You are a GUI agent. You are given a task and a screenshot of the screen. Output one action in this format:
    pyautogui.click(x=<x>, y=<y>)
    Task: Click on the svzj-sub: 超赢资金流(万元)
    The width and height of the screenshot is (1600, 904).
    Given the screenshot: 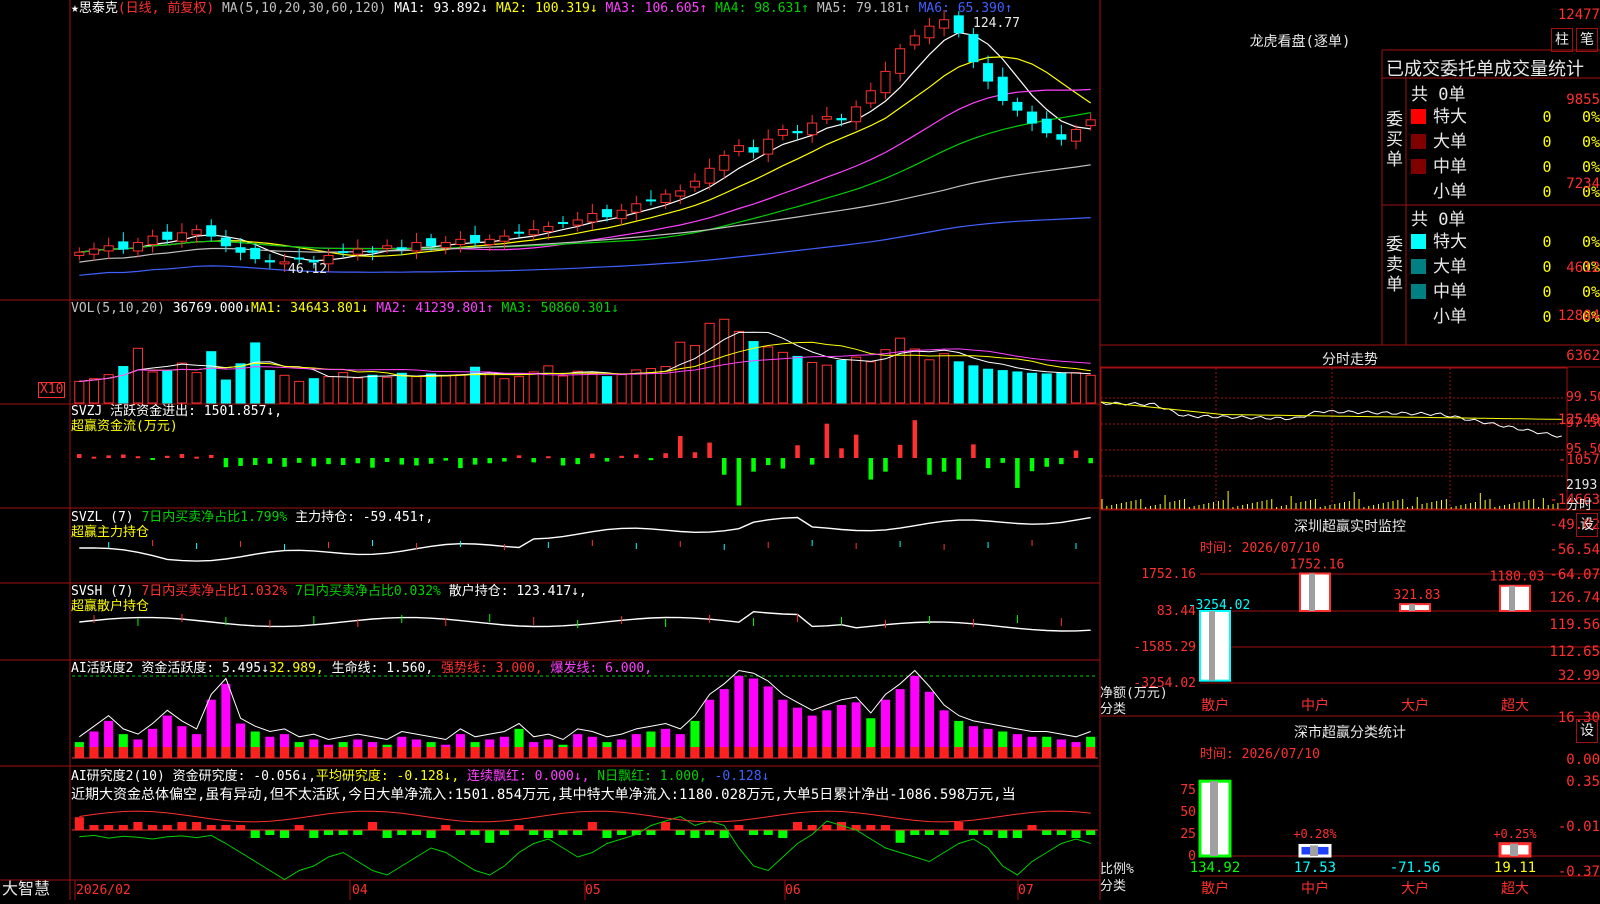 What is the action you would take?
    pyautogui.click(x=124, y=426)
    